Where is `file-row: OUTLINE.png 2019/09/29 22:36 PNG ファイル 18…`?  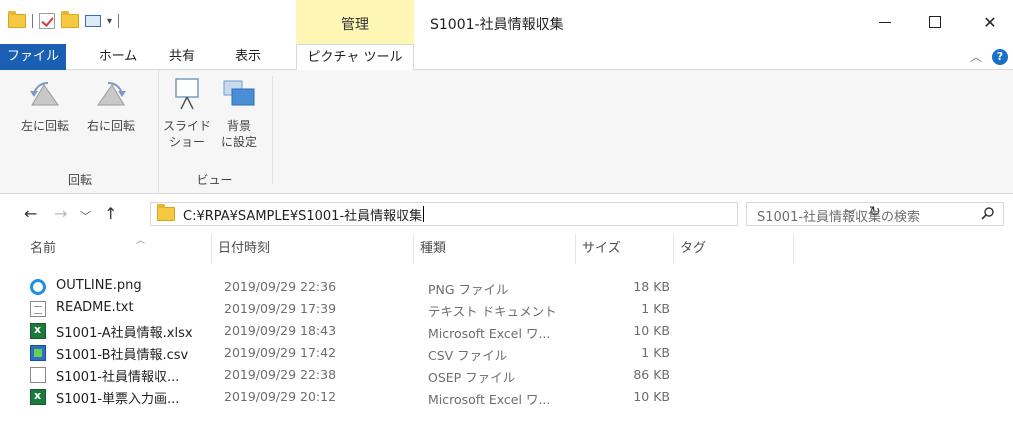
file-row: OUTLINE.png 2019/09/29 22:36 PNG ファイル 18… is located at coordinates (506, 287).